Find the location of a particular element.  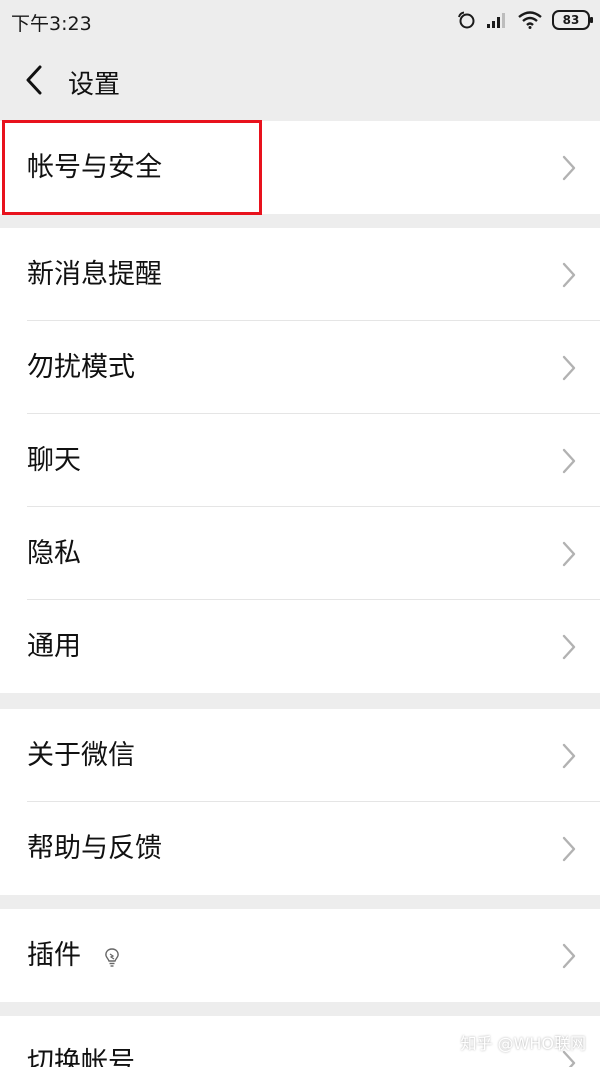

settings-item-new-message-alerts: 新消息提醒 is located at coordinates (300, 274).